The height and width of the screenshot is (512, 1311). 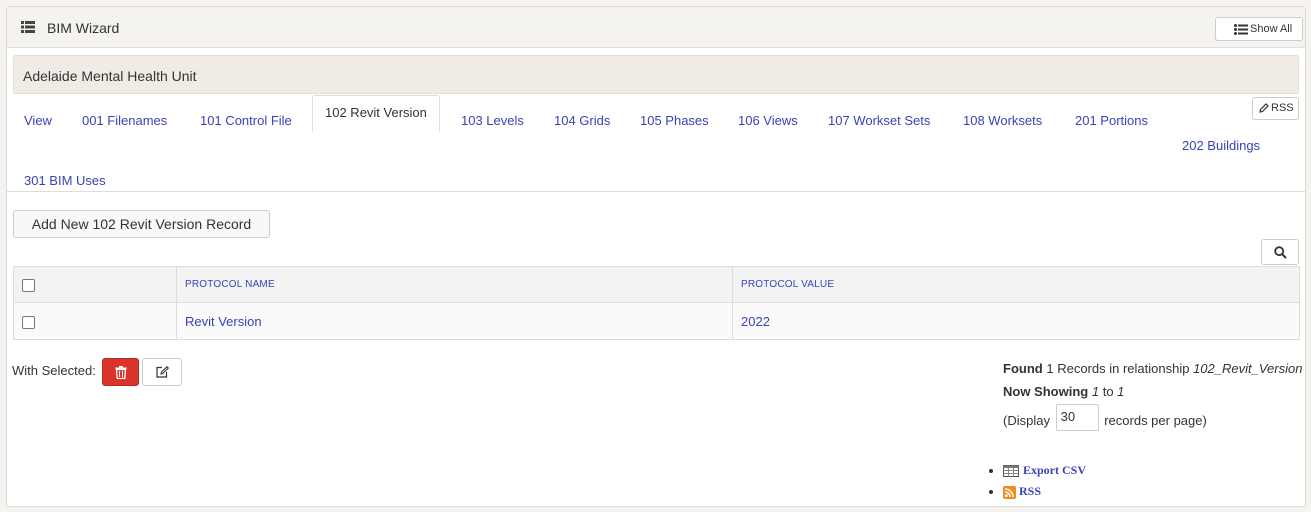 What do you see at coordinates (674, 120) in the screenshot?
I see `tab-105-phases: 105 Phases` at bounding box center [674, 120].